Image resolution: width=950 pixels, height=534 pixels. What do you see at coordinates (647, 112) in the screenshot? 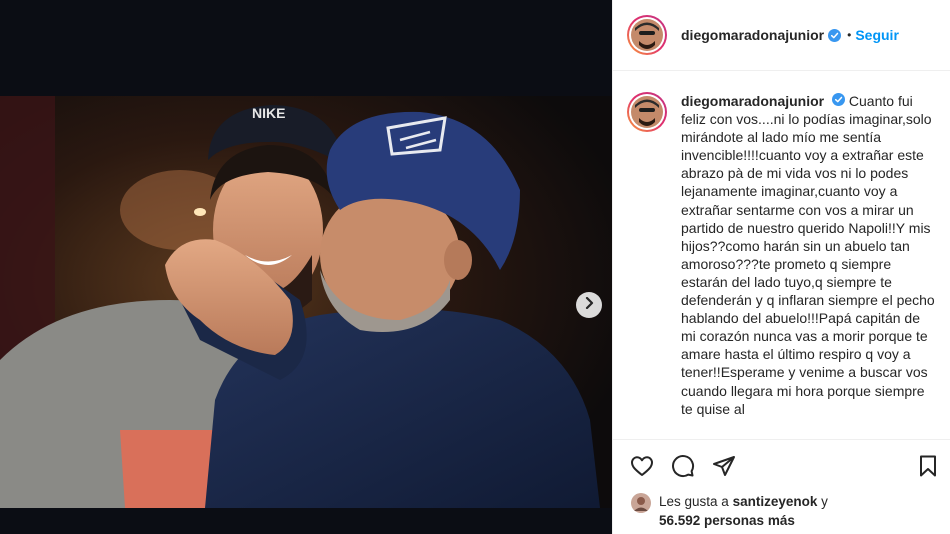
I see `caption-author-avatar` at bounding box center [647, 112].